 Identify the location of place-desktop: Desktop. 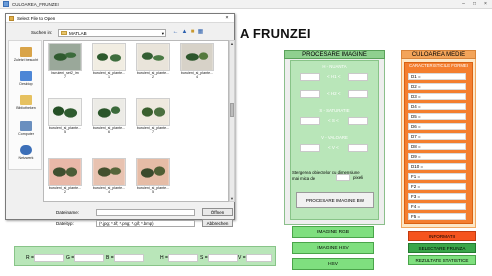
(26, 78).